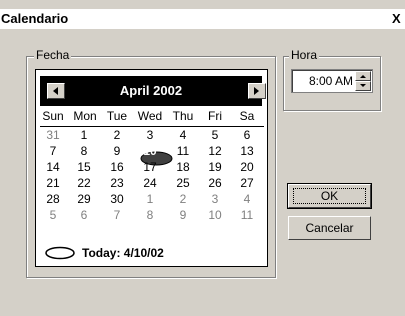 The height and width of the screenshot is (316, 405). I want to click on calendar-day: 29, so click(84, 199).